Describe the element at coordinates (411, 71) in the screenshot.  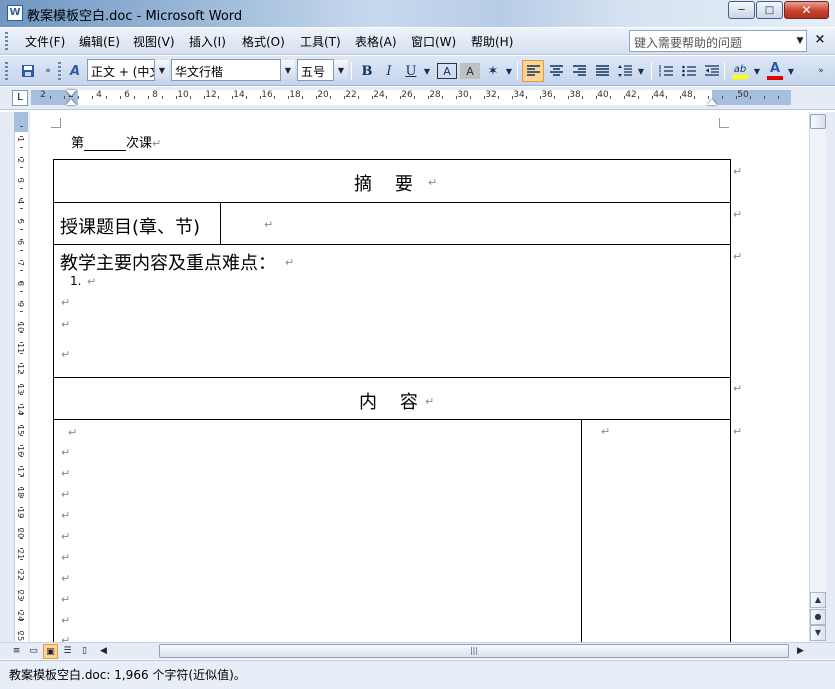
I see `underline-button: U` at that location.